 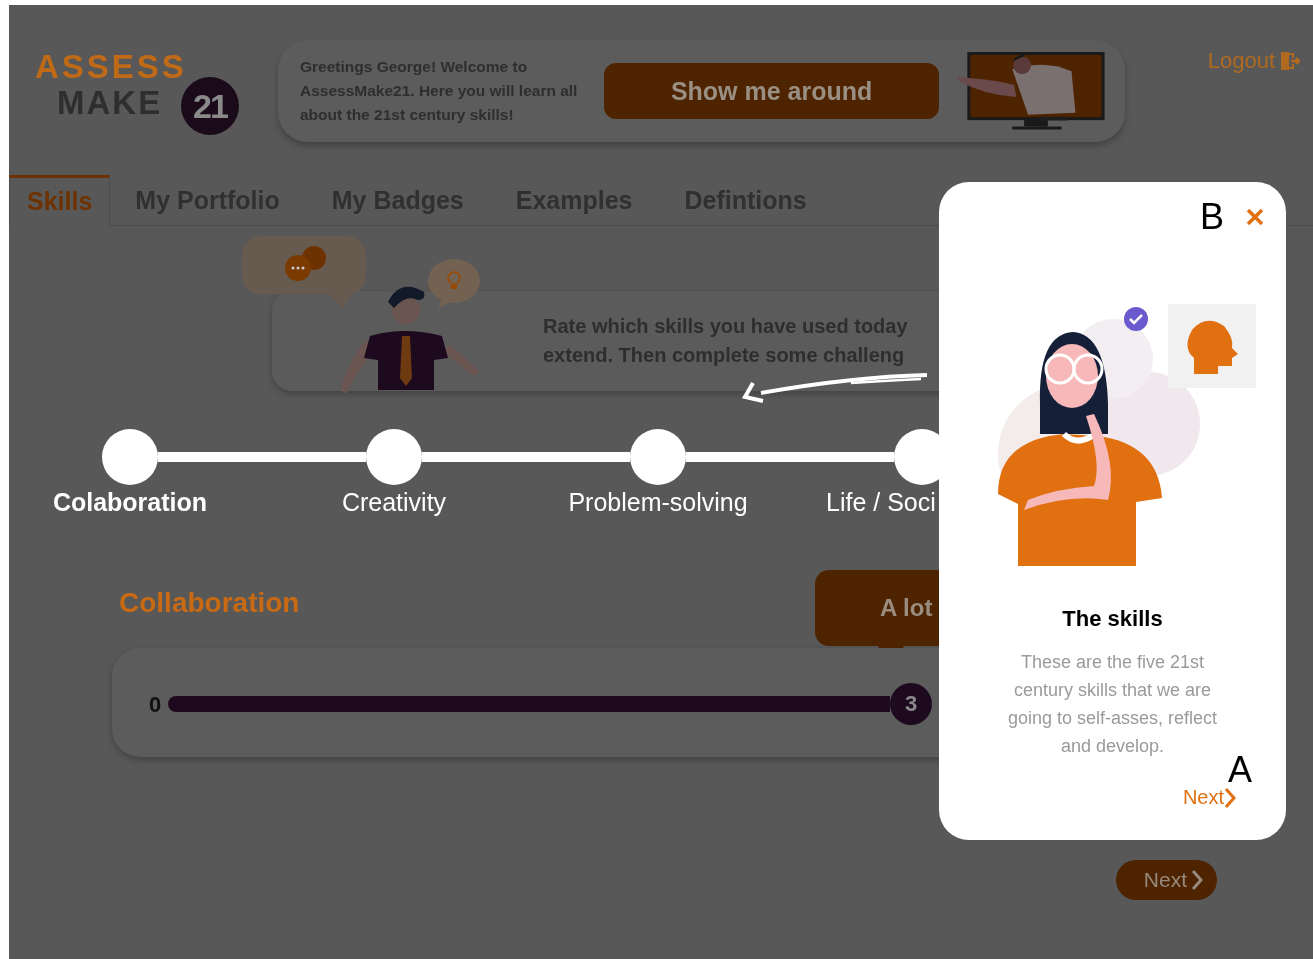 What do you see at coordinates (881, 502) in the screenshot?
I see `step-label: Life / Soci` at bounding box center [881, 502].